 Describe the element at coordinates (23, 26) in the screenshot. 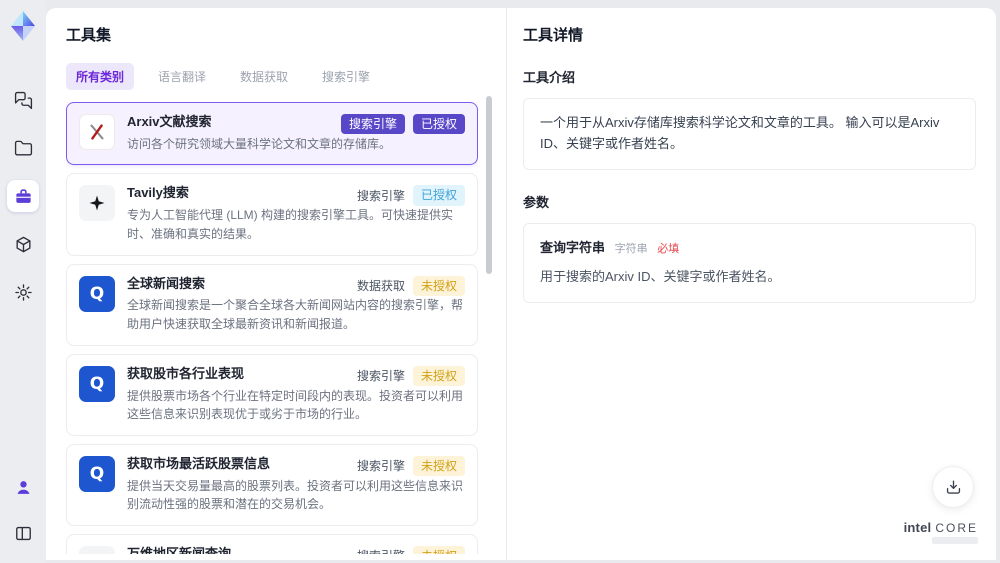

I see `app-logo` at that location.